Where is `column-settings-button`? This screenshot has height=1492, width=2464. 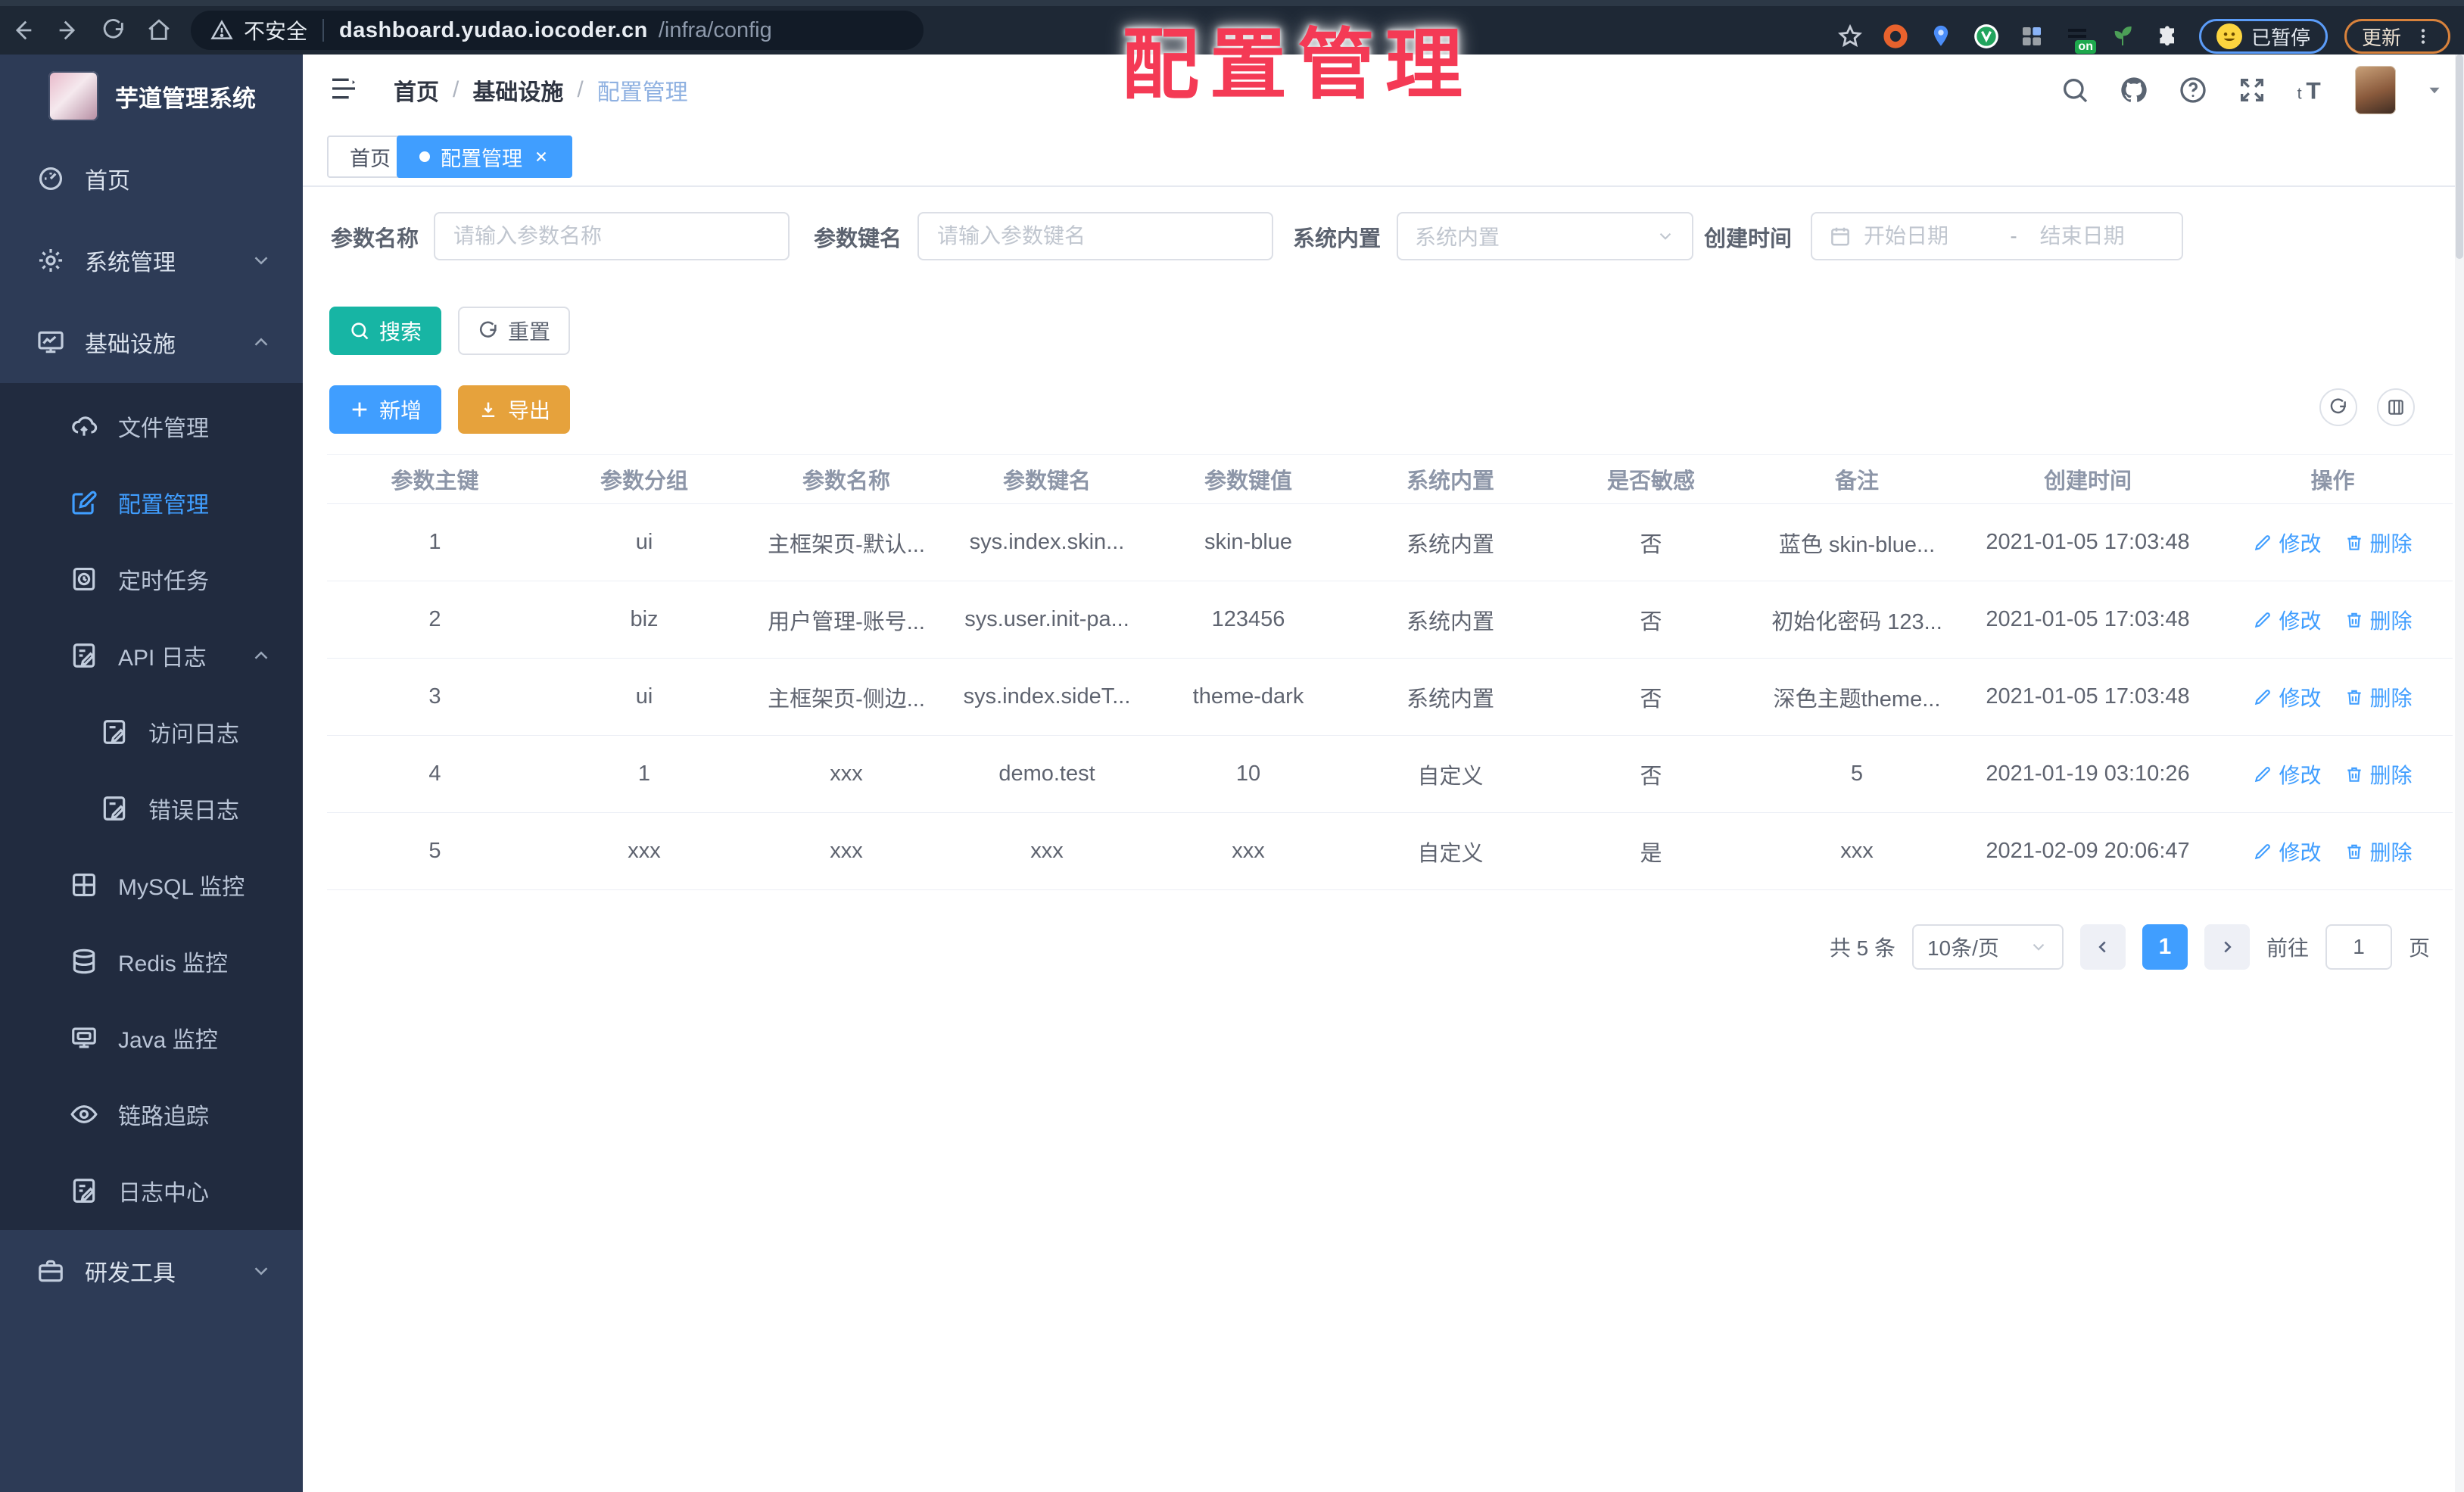
column-settings-button is located at coordinates (2396, 407).